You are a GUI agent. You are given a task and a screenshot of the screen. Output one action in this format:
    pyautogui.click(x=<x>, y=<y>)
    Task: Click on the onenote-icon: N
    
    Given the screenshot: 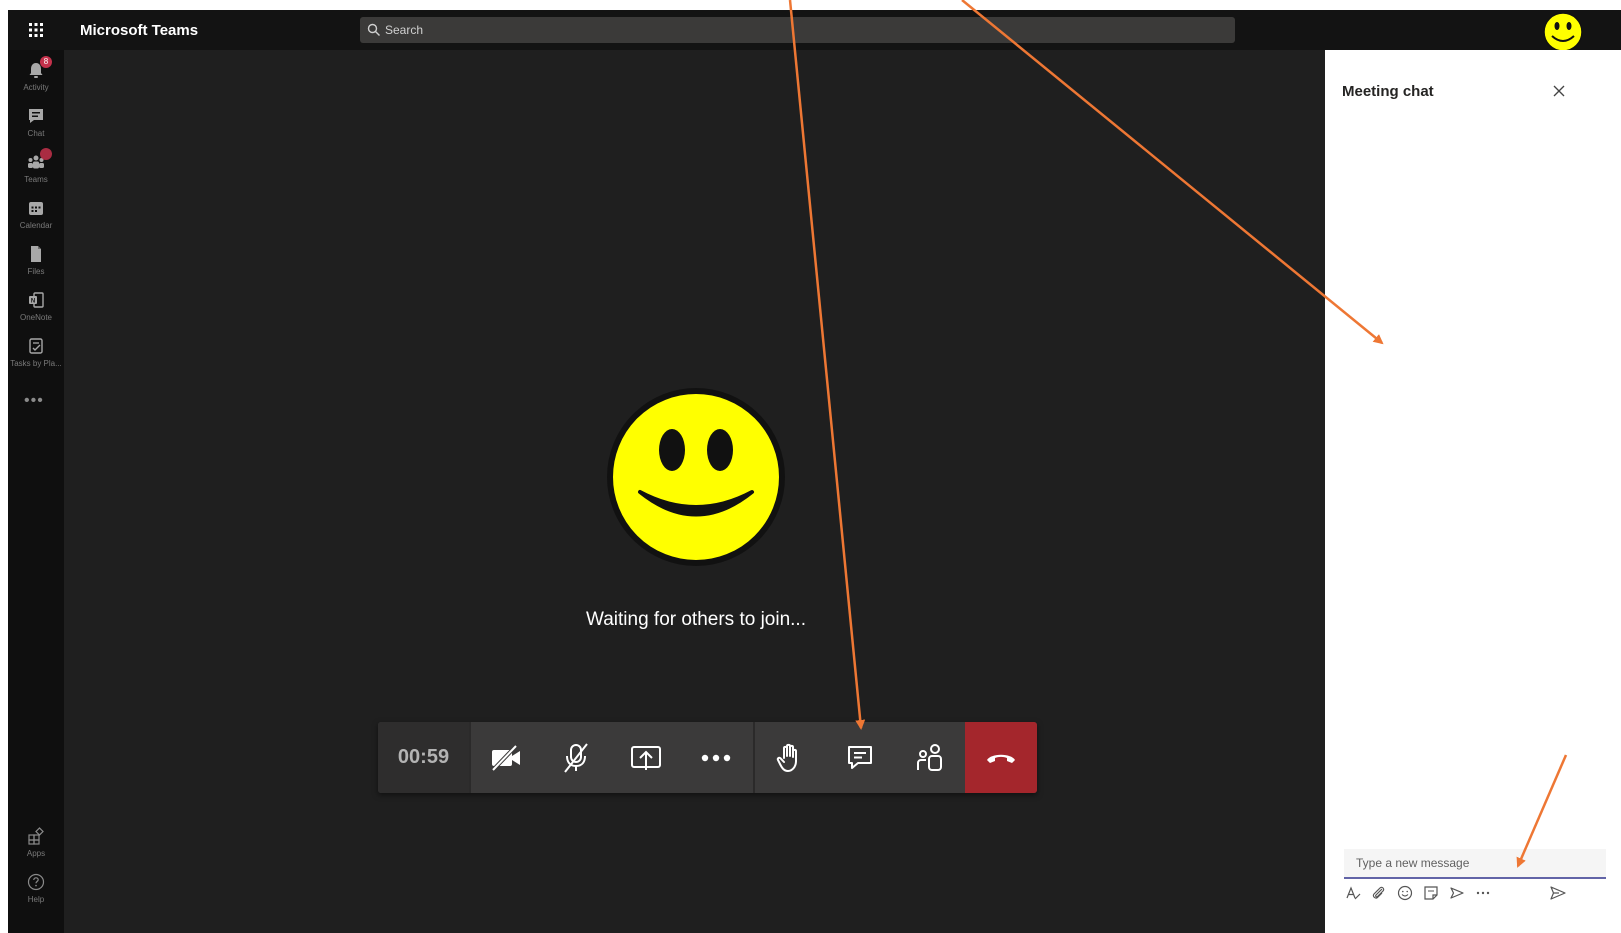 What is the action you would take?
    pyautogui.click(x=36, y=300)
    